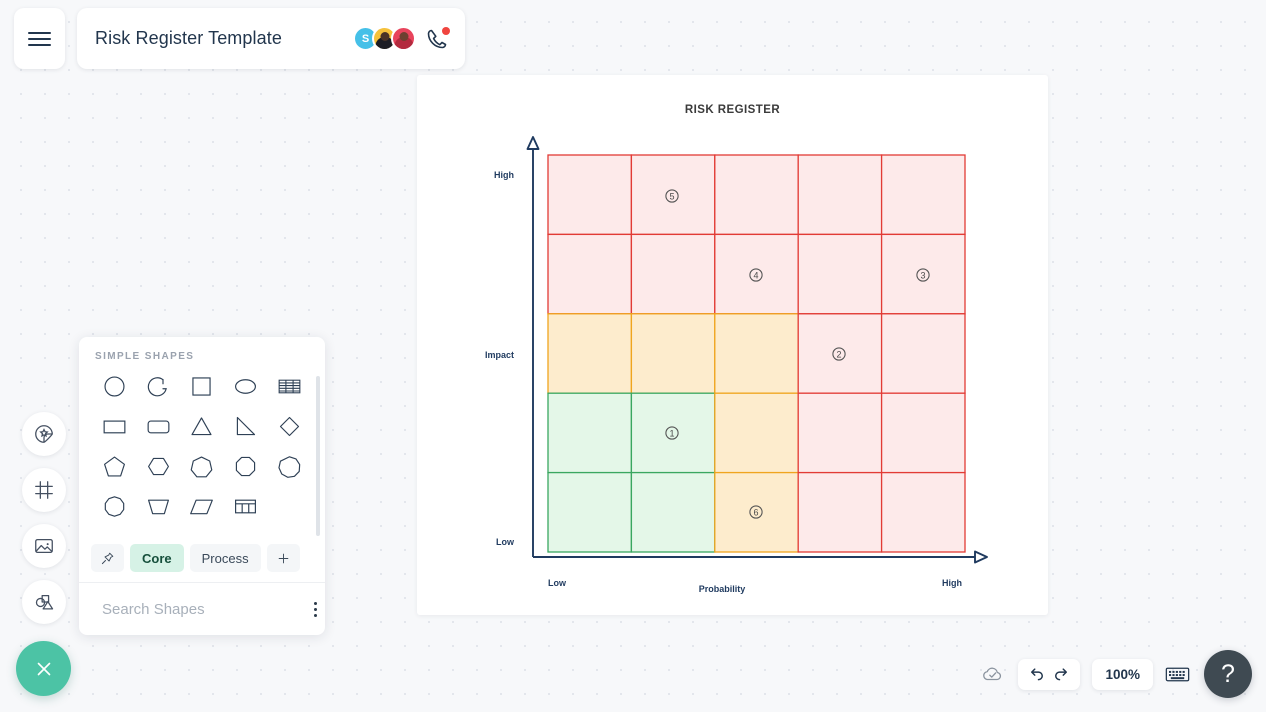 Image resolution: width=1266 pixels, height=712 pixels. Describe the element at coordinates (246, 386) in the screenshot. I see `ellipse-shape` at that location.